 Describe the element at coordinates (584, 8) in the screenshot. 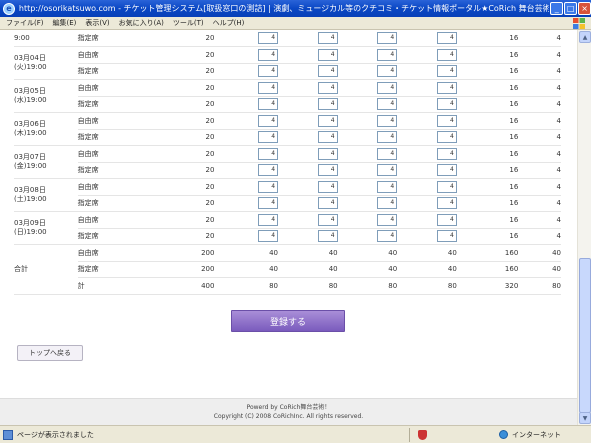

I see `close-button: ×` at that location.